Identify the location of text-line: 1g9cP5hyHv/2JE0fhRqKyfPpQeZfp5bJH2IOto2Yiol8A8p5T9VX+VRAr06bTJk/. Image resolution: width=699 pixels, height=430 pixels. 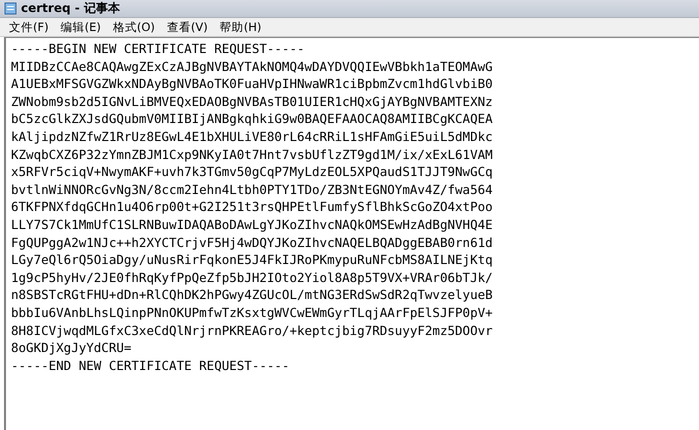
(252, 277).